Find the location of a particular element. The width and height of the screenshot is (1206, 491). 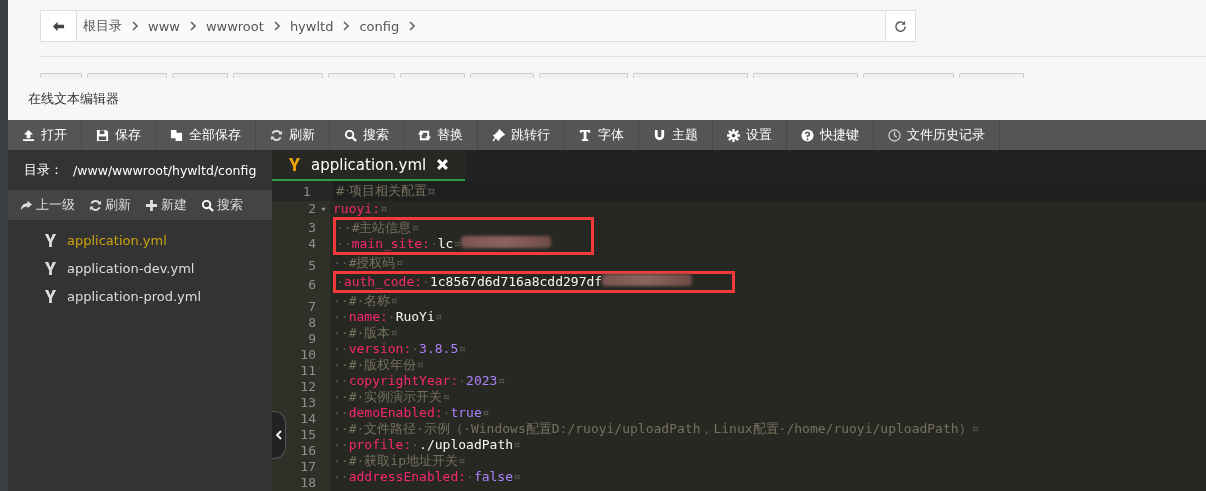

code-line: ··#授权码¤ is located at coordinates (368, 263).